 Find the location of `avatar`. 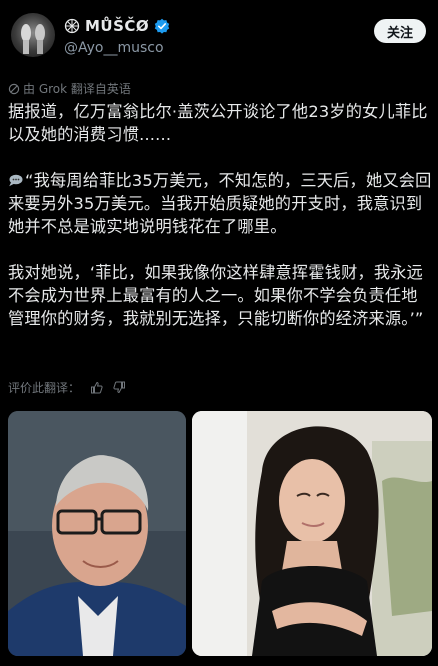

avatar is located at coordinates (33, 35).